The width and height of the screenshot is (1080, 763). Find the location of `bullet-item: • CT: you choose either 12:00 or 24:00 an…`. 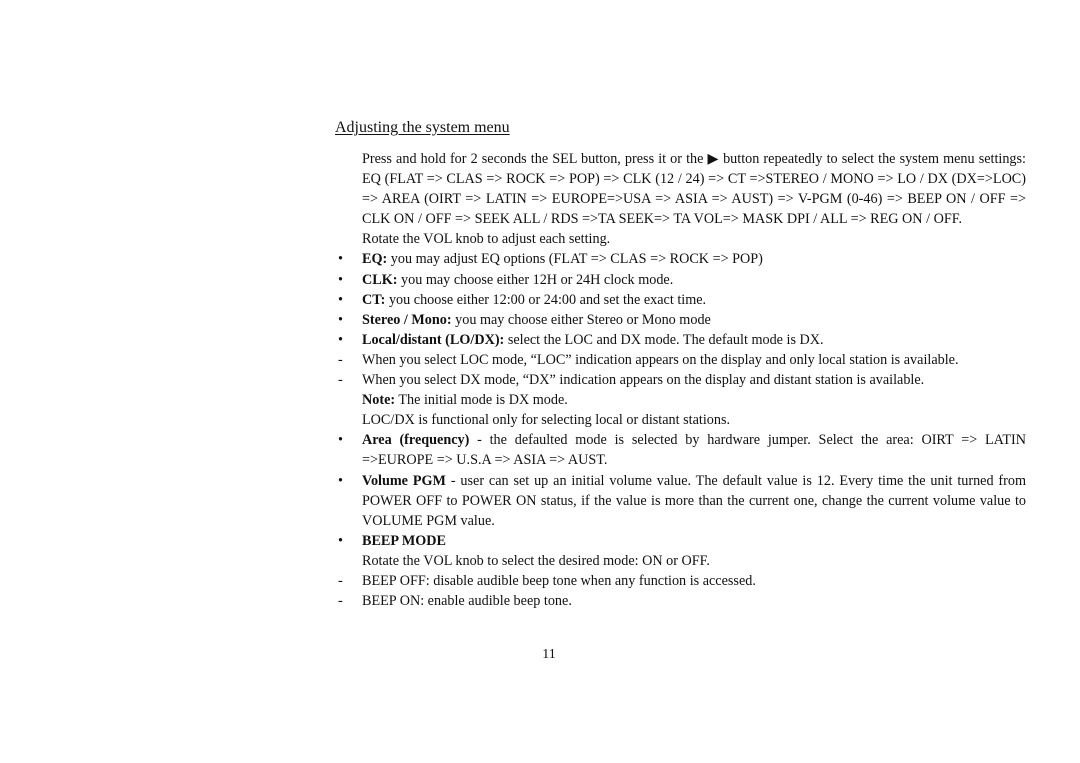

bullet-item: • CT: you choose either 12:00 or 24:00 an… is located at coordinates (681, 300).